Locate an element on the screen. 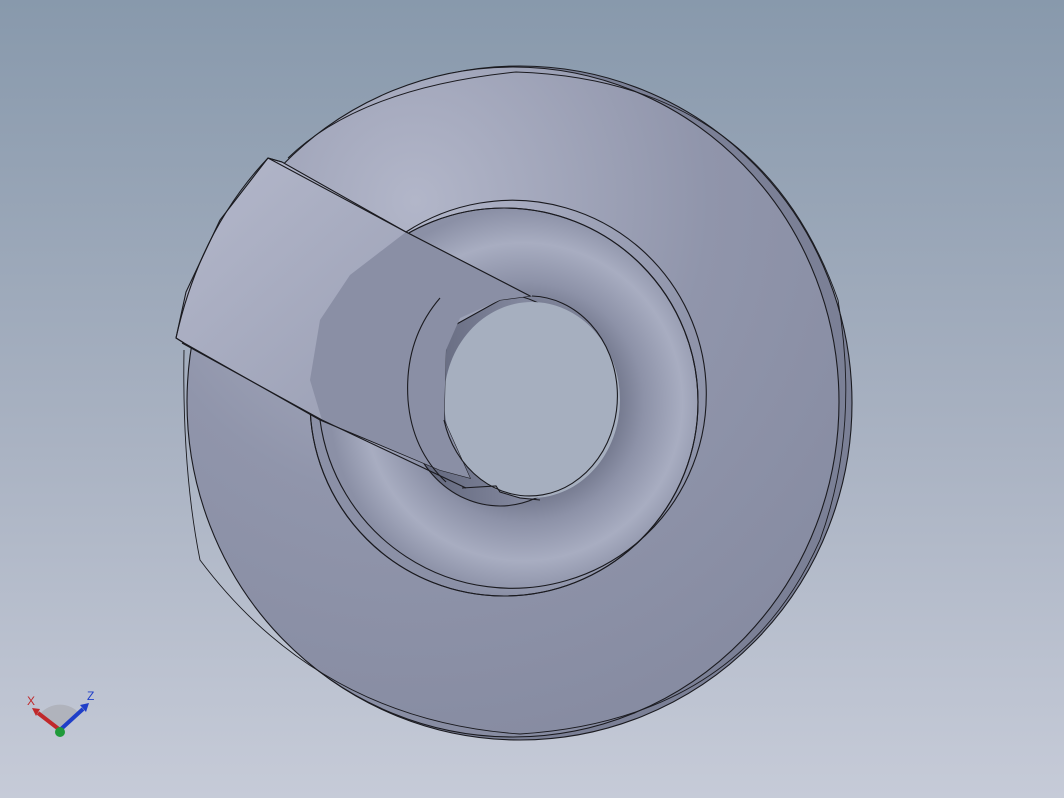  x-axis-label: X is located at coordinates (31, 701).